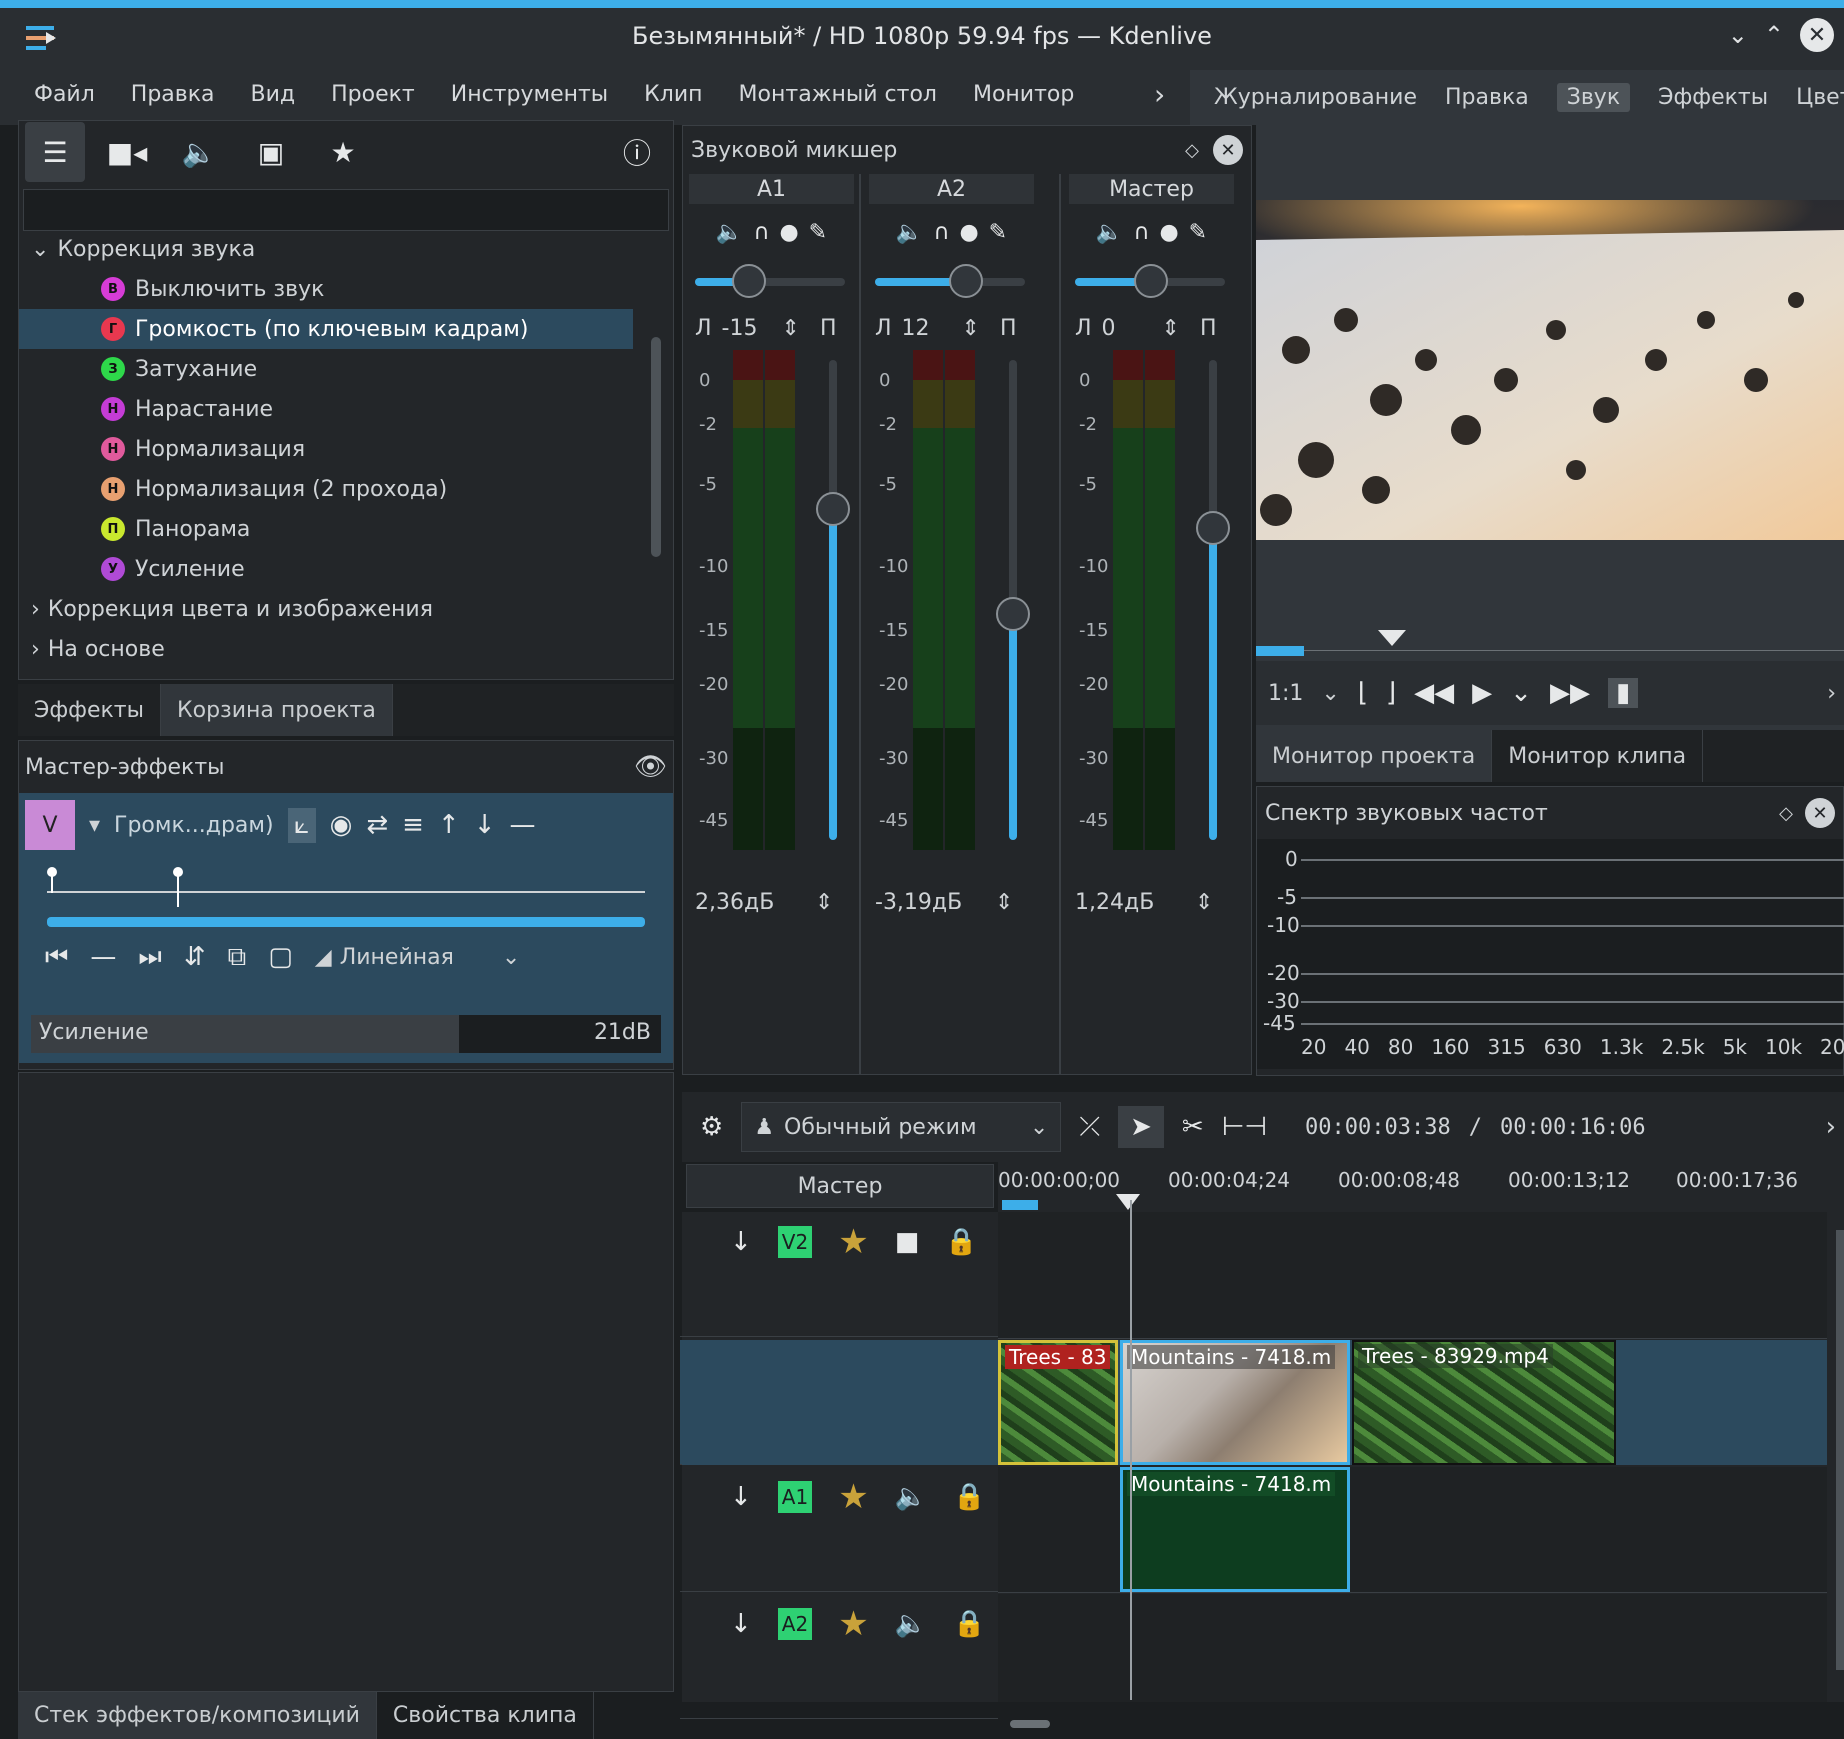 Image resolution: width=1844 pixels, height=1739 pixels. What do you see at coordinates (907, 1242) in the screenshot?
I see `track-video-icon: ■` at bounding box center [907, 1242].